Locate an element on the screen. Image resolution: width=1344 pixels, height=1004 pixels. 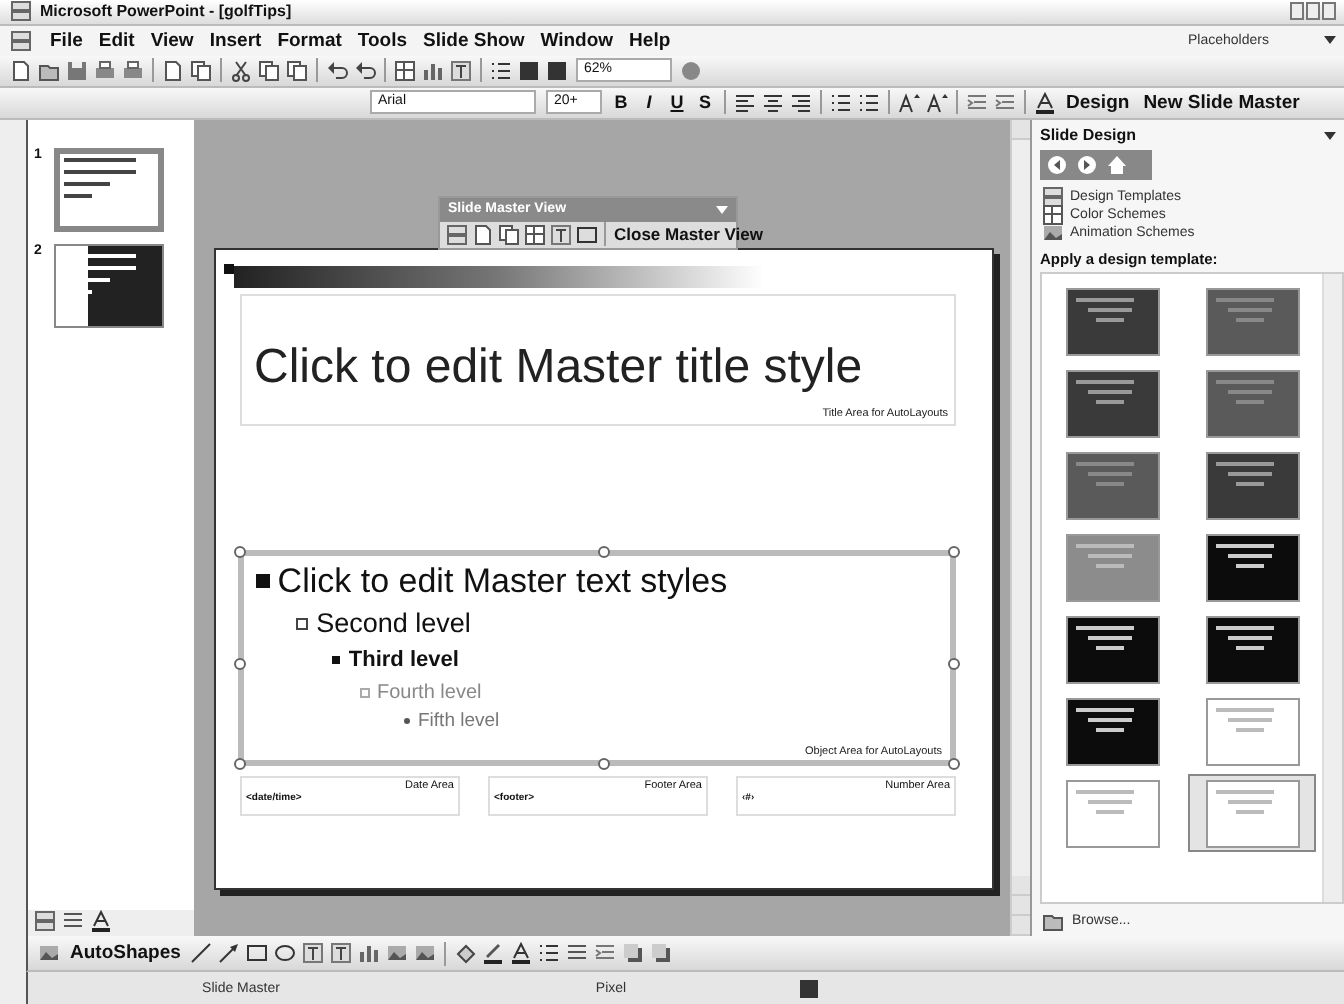
menu-item: View is located at coordinates (172, 40).